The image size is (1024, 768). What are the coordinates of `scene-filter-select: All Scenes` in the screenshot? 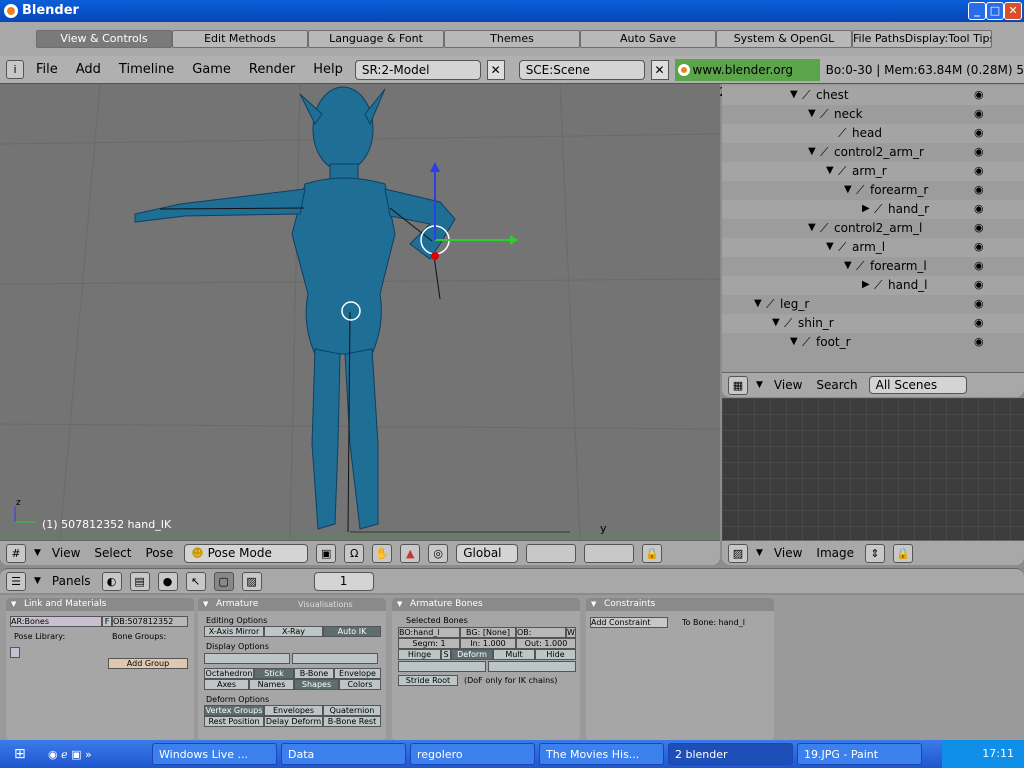 It's located at (917, 385).